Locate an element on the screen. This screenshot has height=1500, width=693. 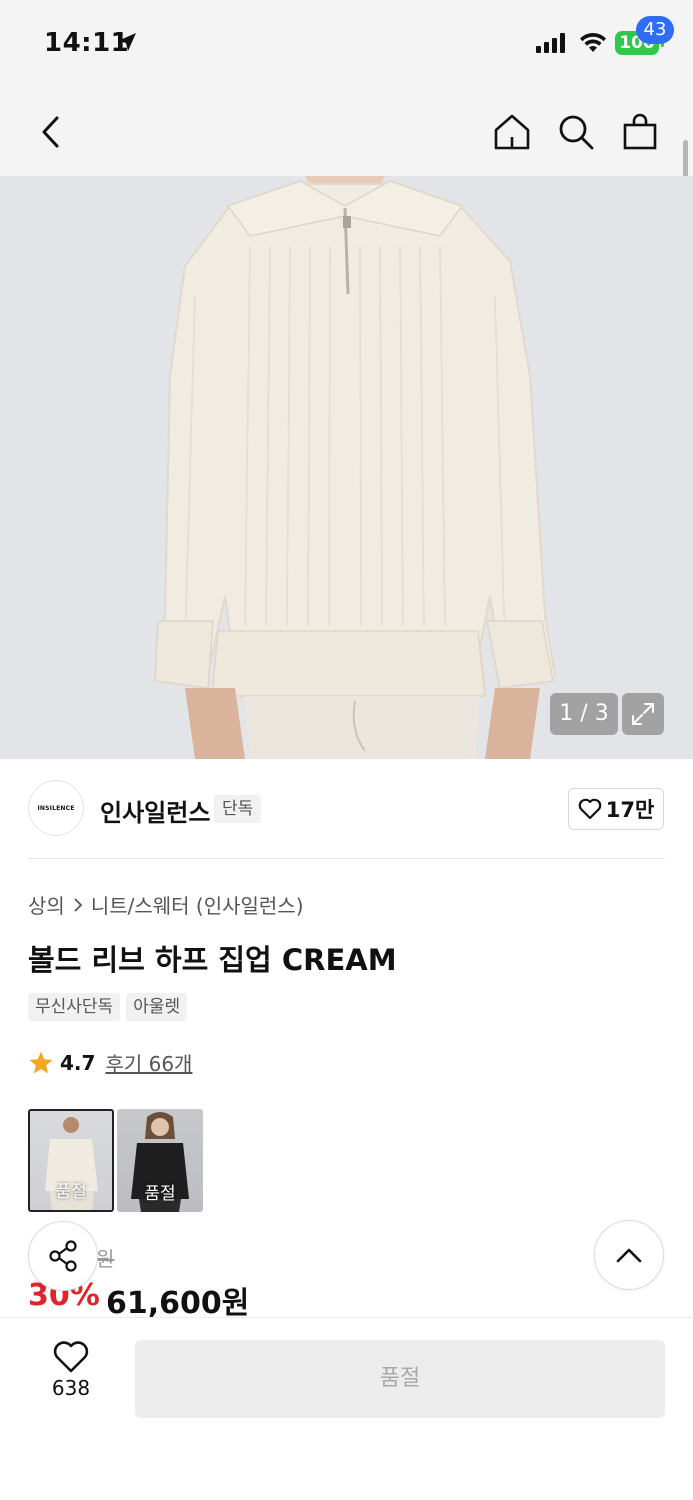
rating-value: 4.7 is located at coordinates (78, 1062).